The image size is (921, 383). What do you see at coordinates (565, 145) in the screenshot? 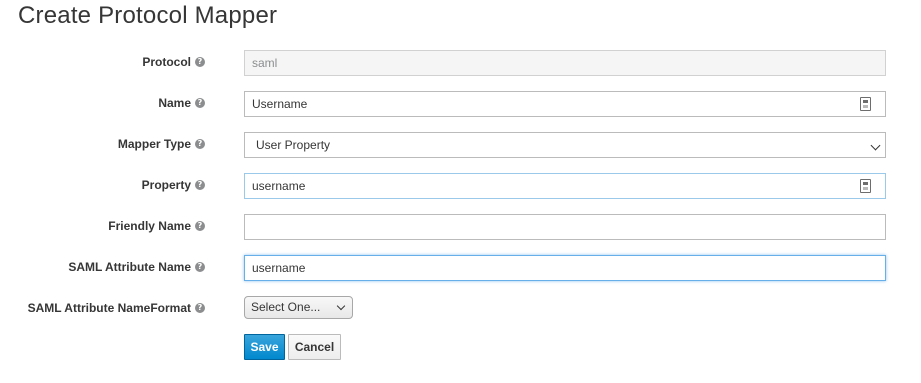
I see `mapper-type-select: User Property` at bounding box center [565, 145].